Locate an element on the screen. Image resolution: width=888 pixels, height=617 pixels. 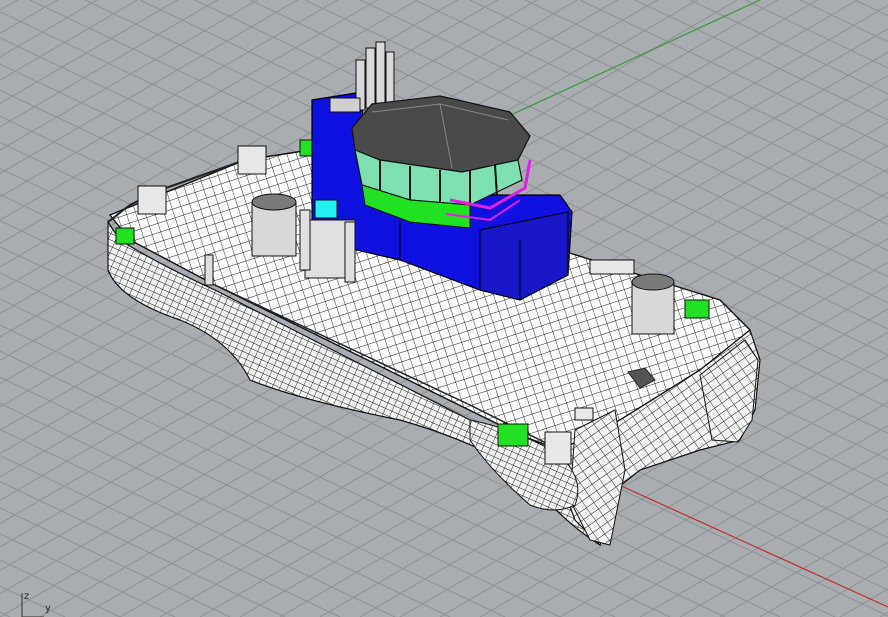
bollard-stern is located at coordinates (653, 304).